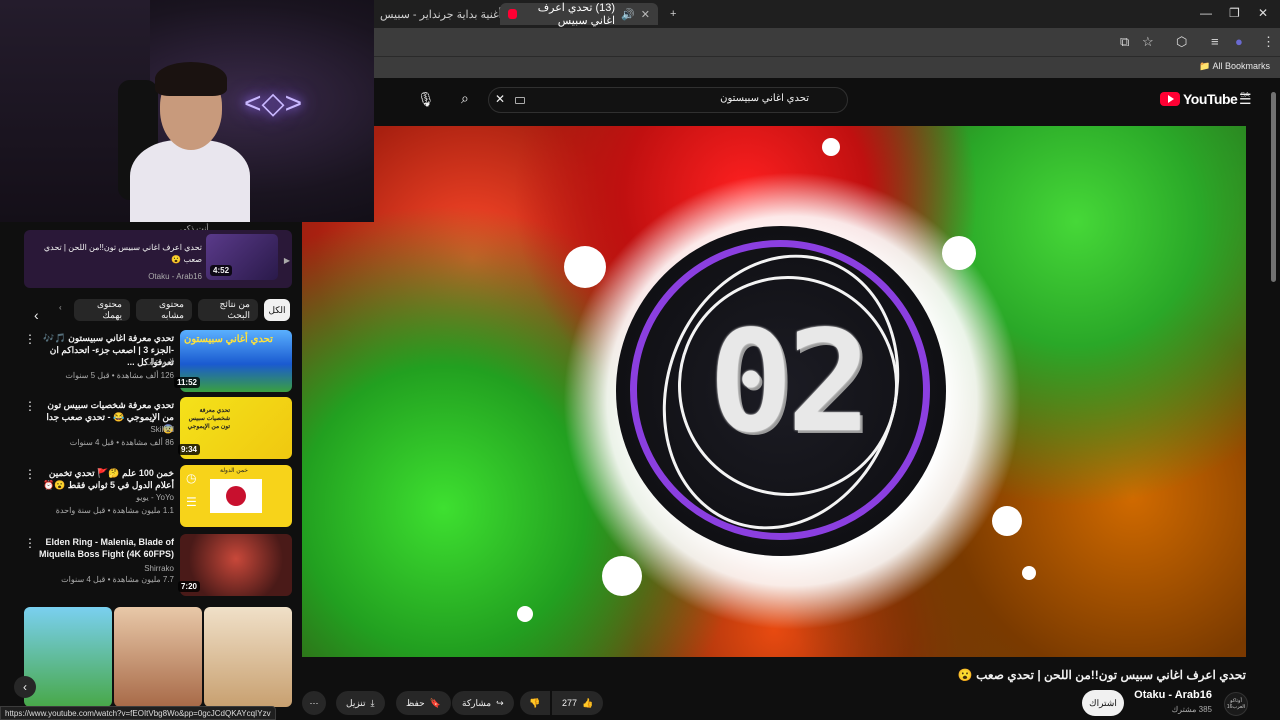  Describe the element at coordinates (1241, 66) in the screenshot. I see `bookmarks-label: All Bookmarks` at that location.